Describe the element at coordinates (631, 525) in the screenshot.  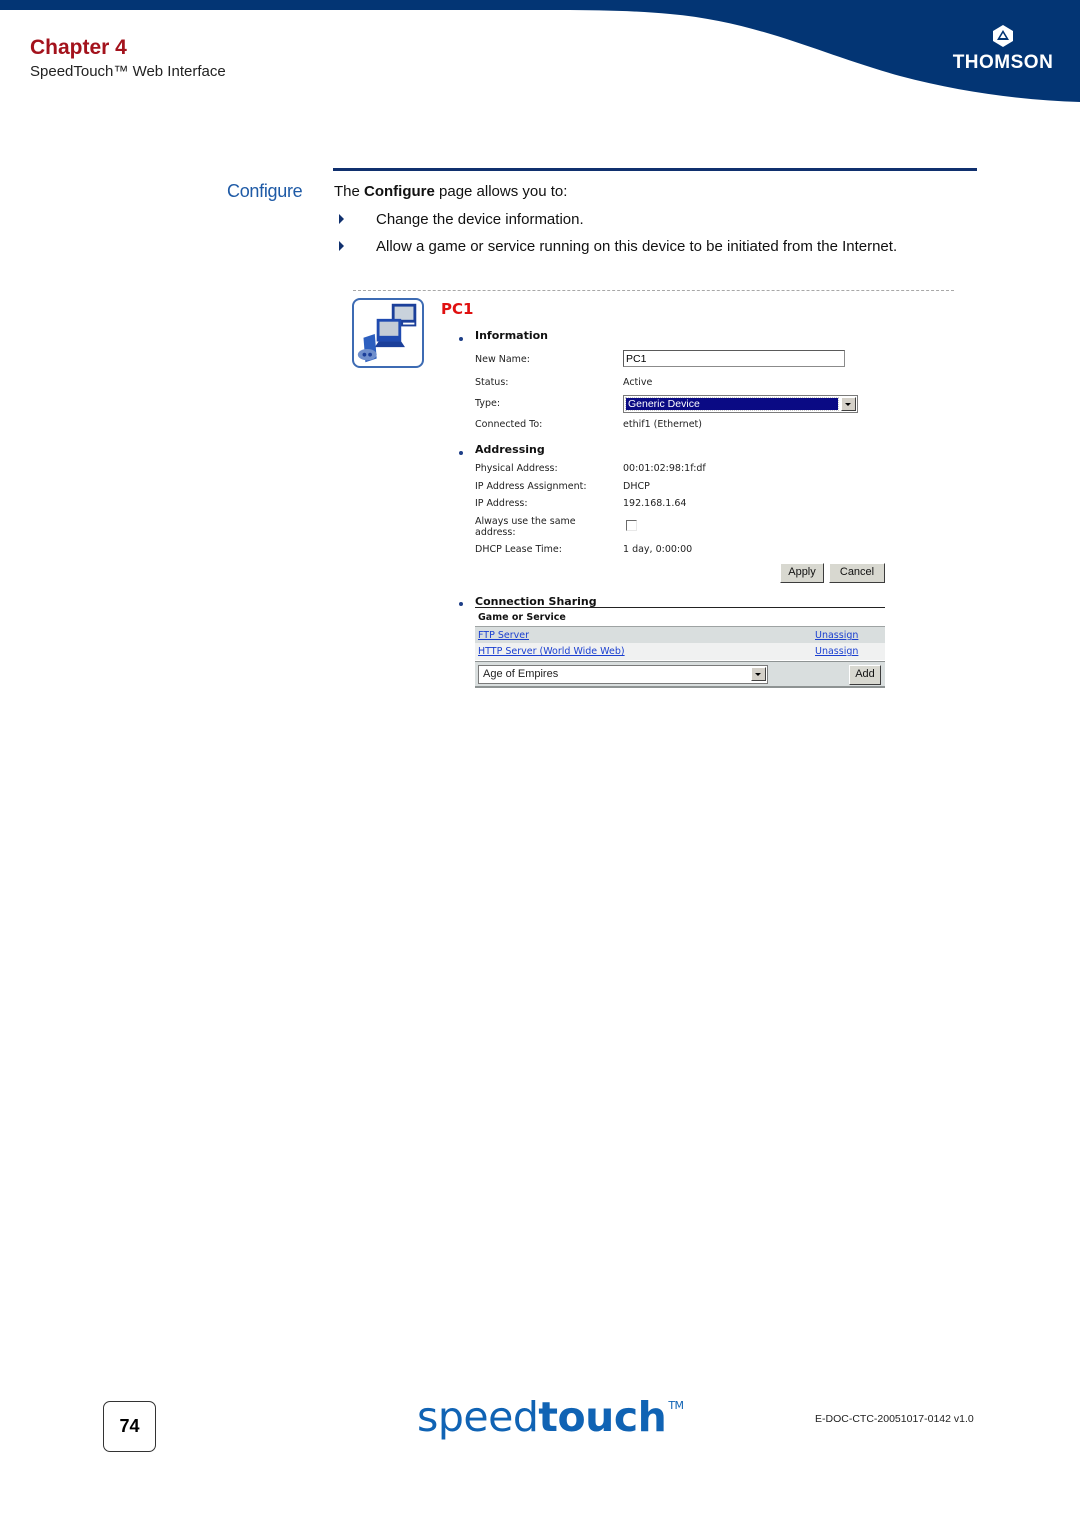
I see `always-same-address-checkbox` at that location.